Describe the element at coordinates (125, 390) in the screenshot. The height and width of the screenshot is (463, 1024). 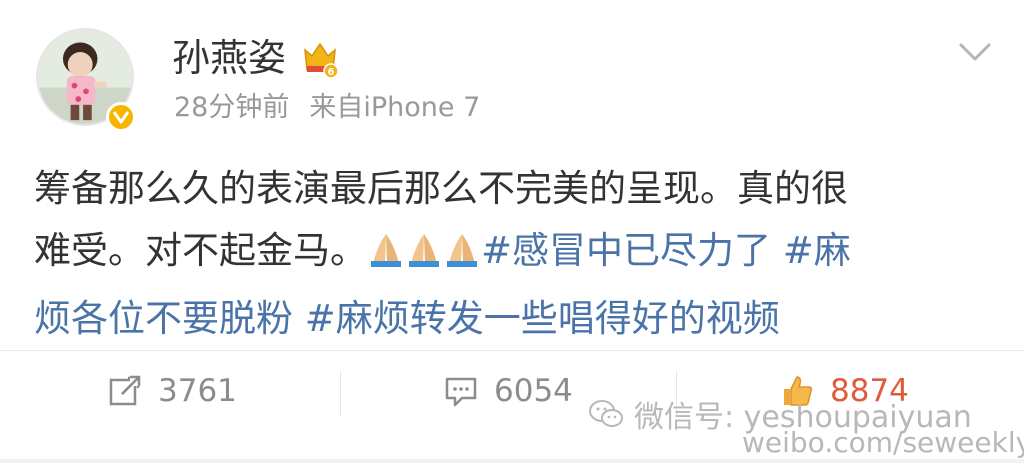
I see `repost-icon` at that location.